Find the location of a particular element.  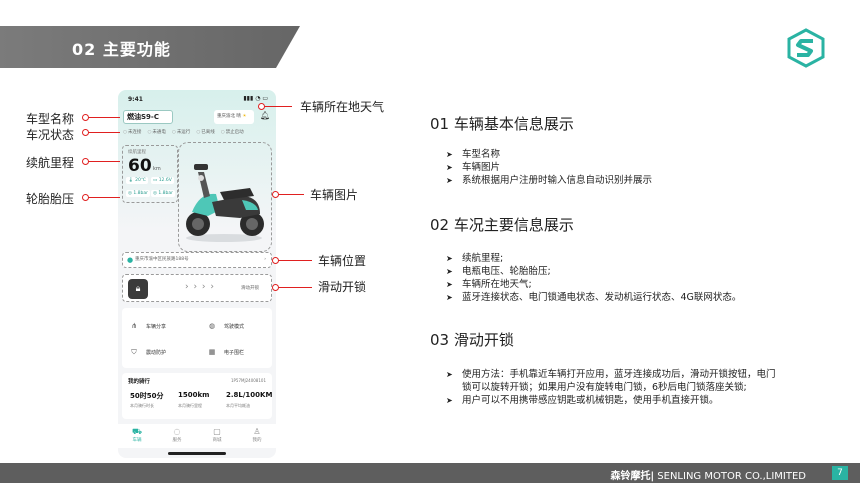

list-item: 系统根据用户注册时输入信息自动识别并展示 is located at coordinates (611, 180).